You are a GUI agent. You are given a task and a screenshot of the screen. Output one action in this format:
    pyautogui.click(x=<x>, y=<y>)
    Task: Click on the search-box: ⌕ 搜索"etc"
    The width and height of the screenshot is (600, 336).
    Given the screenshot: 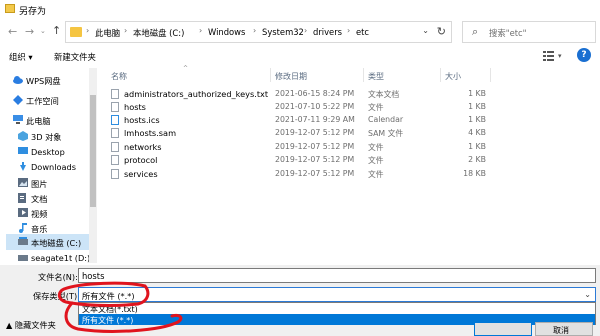 What is the action you would take?
    pyautogui.click(x=529, y=32)
    